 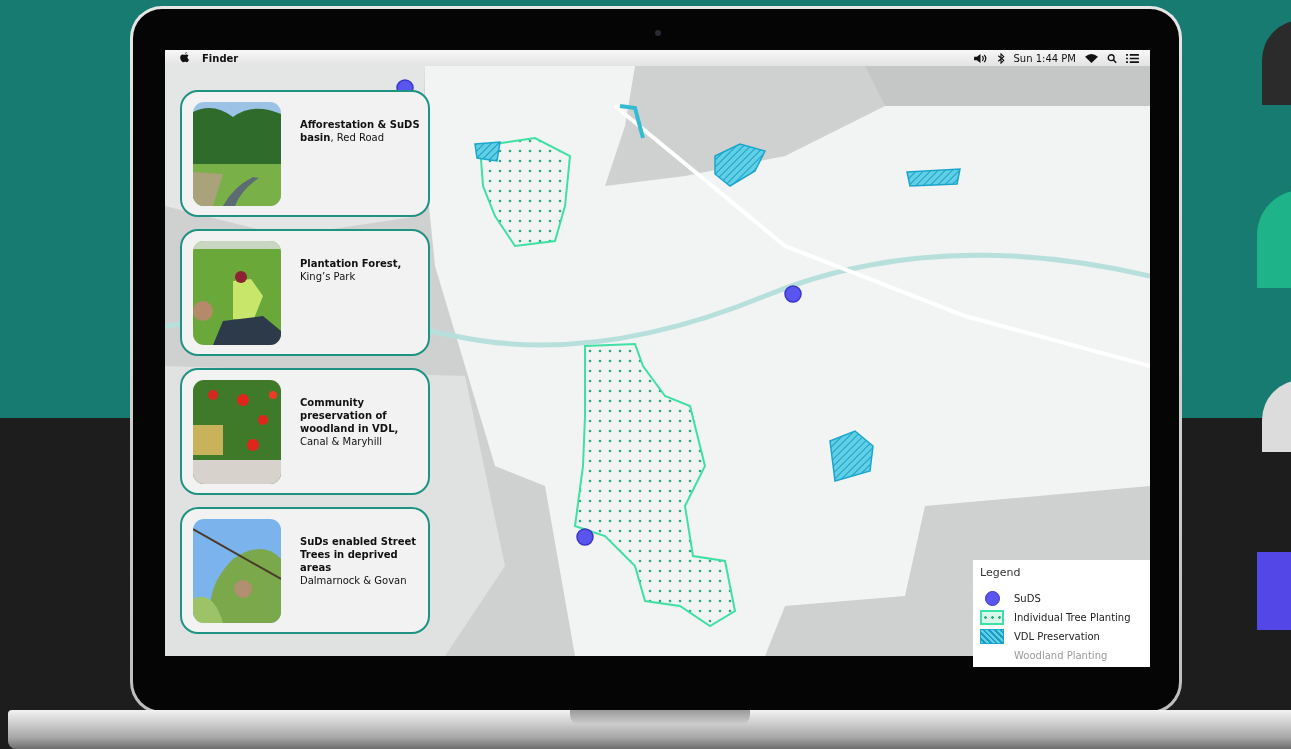 What do you see at coordinates (980, 58) in the screenshot?
I see `volume-icon` at bounding box center [980, 58].